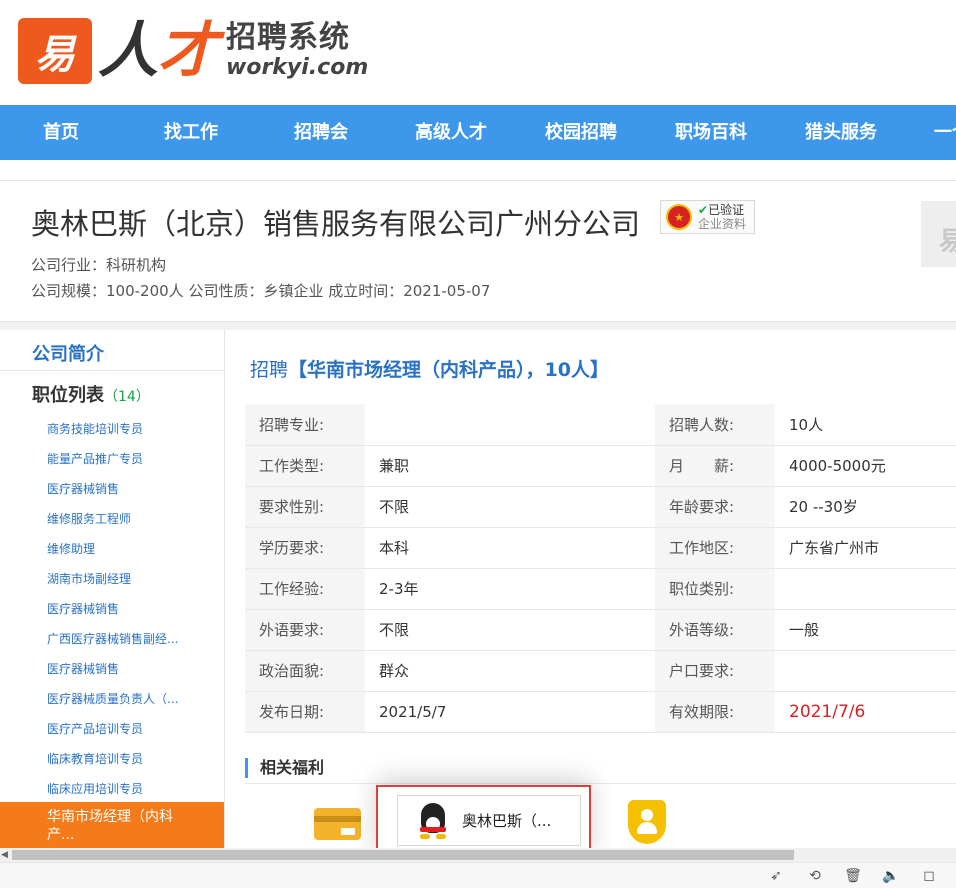 The image size is (956, 888). What do you see at coordinates (945, 132) in the screenshot?
I see `nav-more: 一个` at bounding box center [945, 132].